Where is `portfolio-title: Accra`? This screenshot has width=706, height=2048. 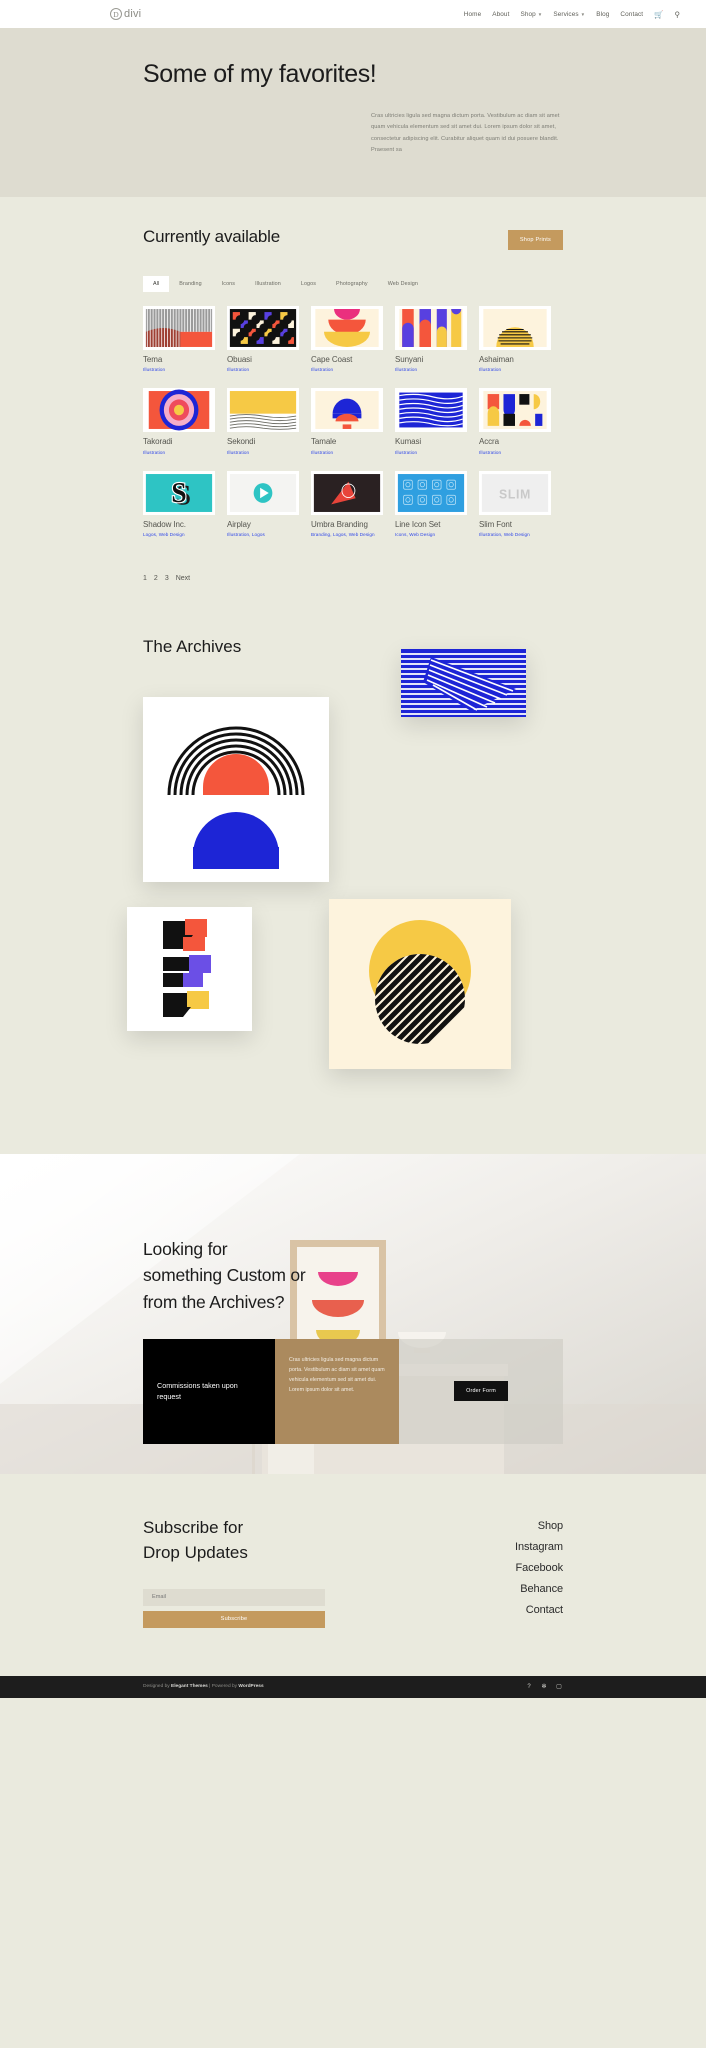 portfolio-title: Accra is located at coordinates (489, 442).